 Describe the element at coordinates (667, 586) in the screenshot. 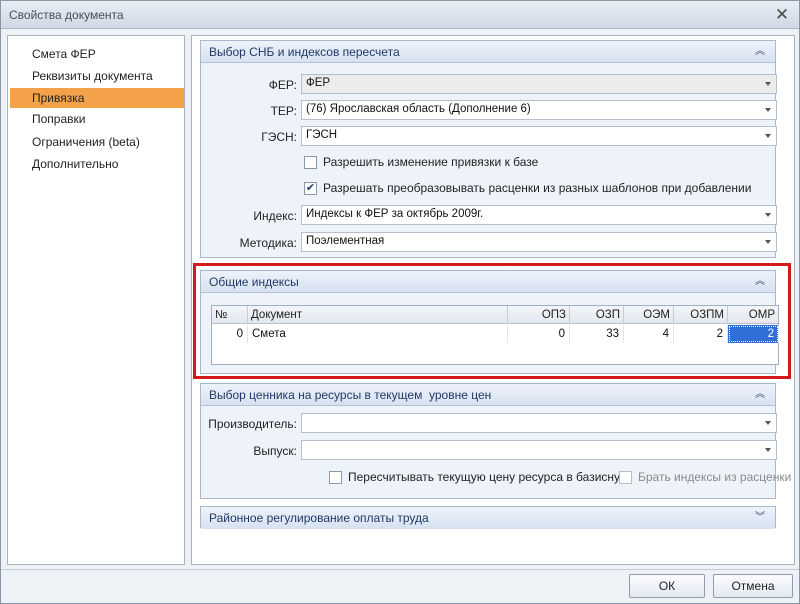

I see `ok-button: ОК` at that location.